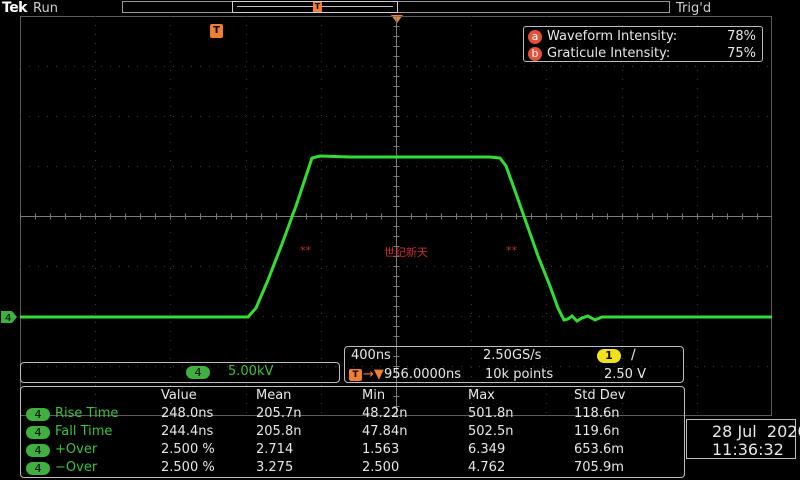 The height and width of the screenshot is (480, 800). Describe the element at coordinates (317, 7) in the screenshot. I see `record-trigger-icon: T` at that location.